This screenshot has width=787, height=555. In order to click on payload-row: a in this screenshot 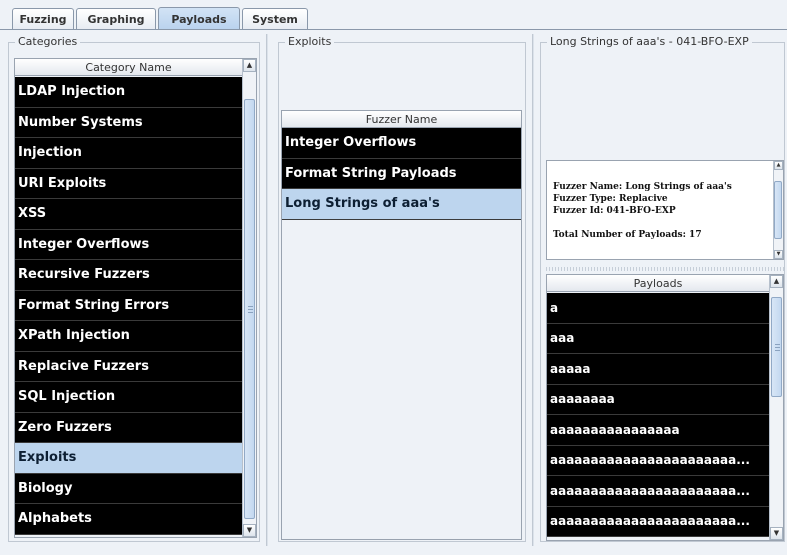, I will do `click(658, 308)`.